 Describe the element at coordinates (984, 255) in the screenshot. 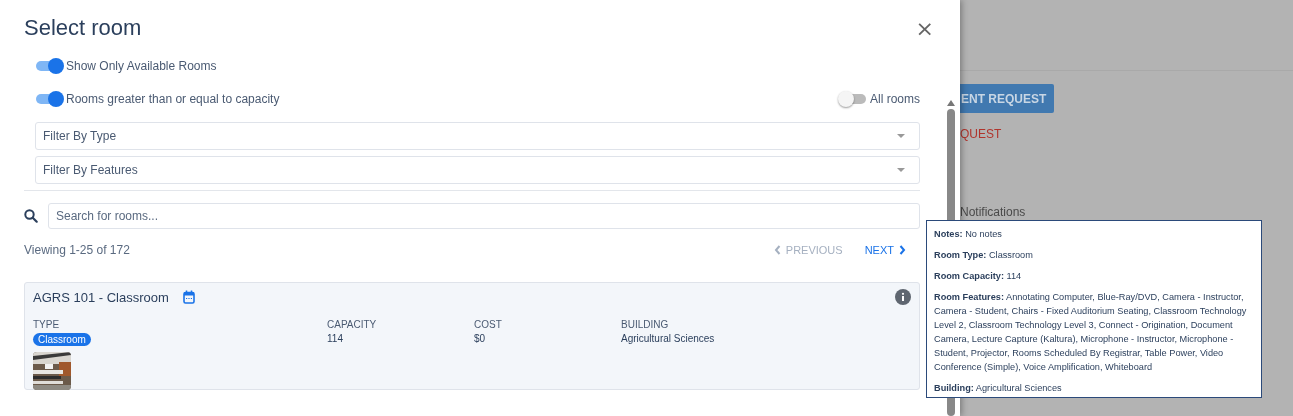

I see `detail-line: Room Type: Classroom` at that location.